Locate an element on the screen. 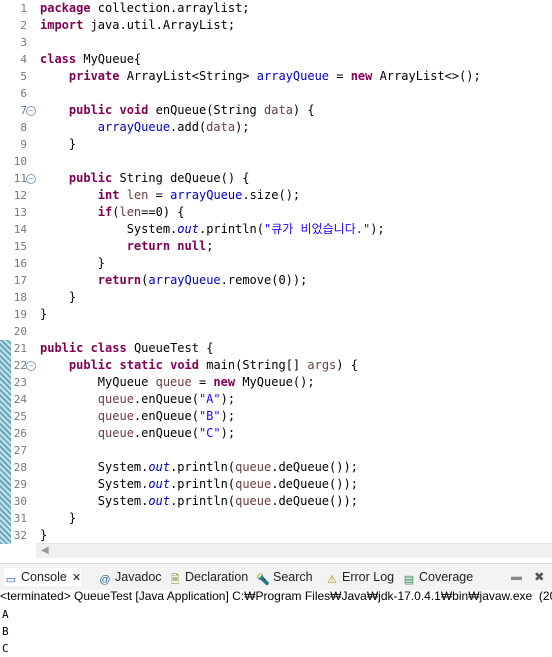 The width and height of the screenshot is (552, 657). code-token: ArrayList<>(); is located at coordinates (426, 76).